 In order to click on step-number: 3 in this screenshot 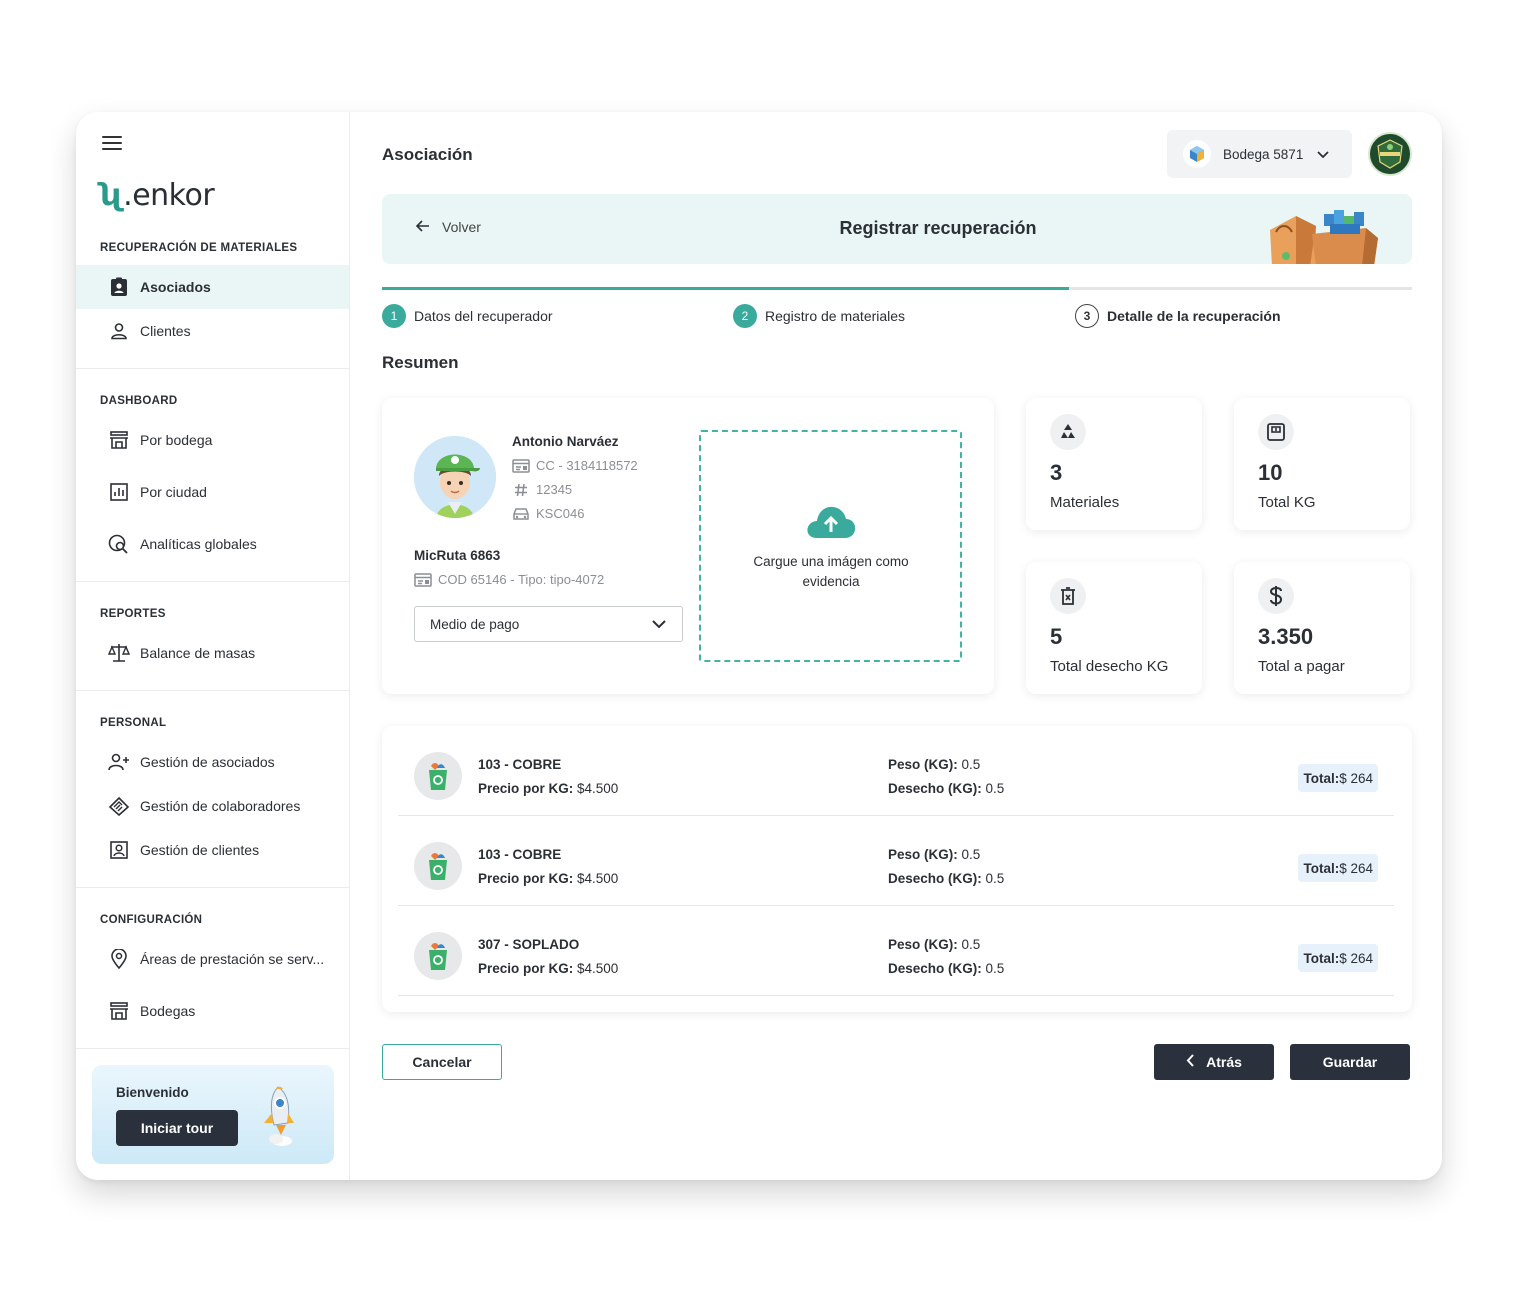, I will do `click(1087, 316)`.